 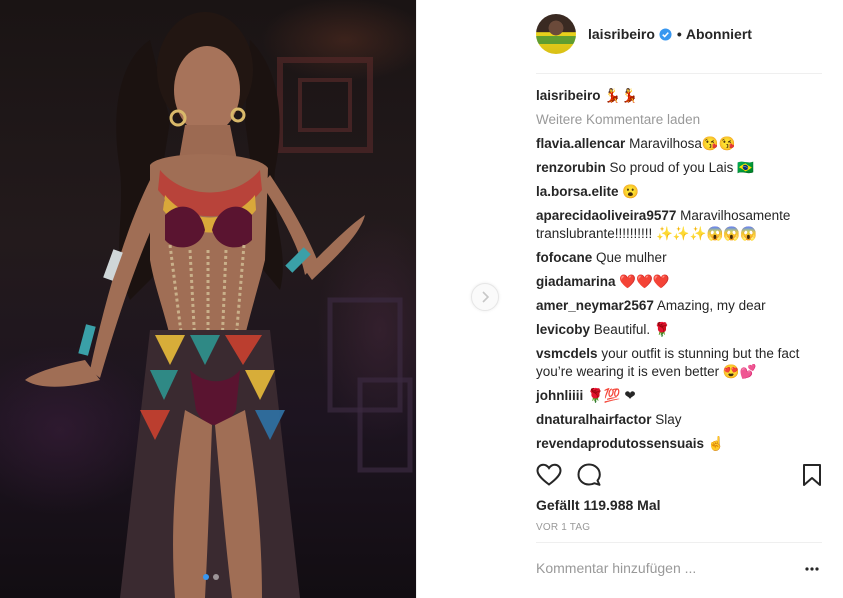 I want to click on chevron-right-icon, so click(x=486, y=297).